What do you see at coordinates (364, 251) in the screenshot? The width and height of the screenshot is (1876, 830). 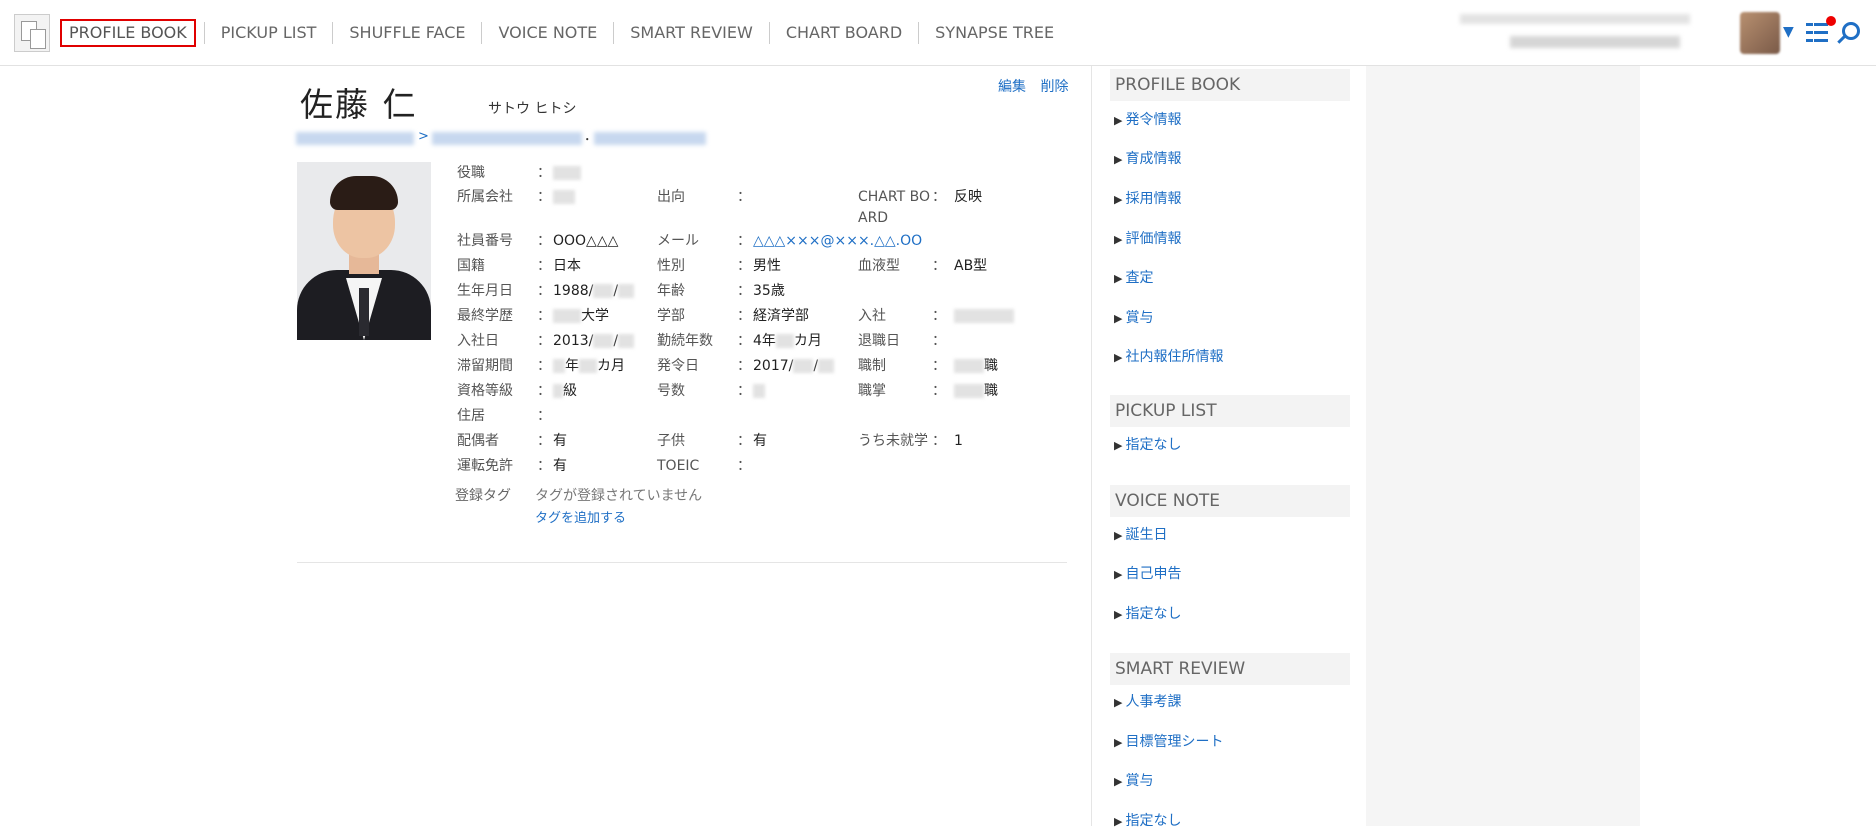 I see `profile-photo` at bounding box center [364, 251].